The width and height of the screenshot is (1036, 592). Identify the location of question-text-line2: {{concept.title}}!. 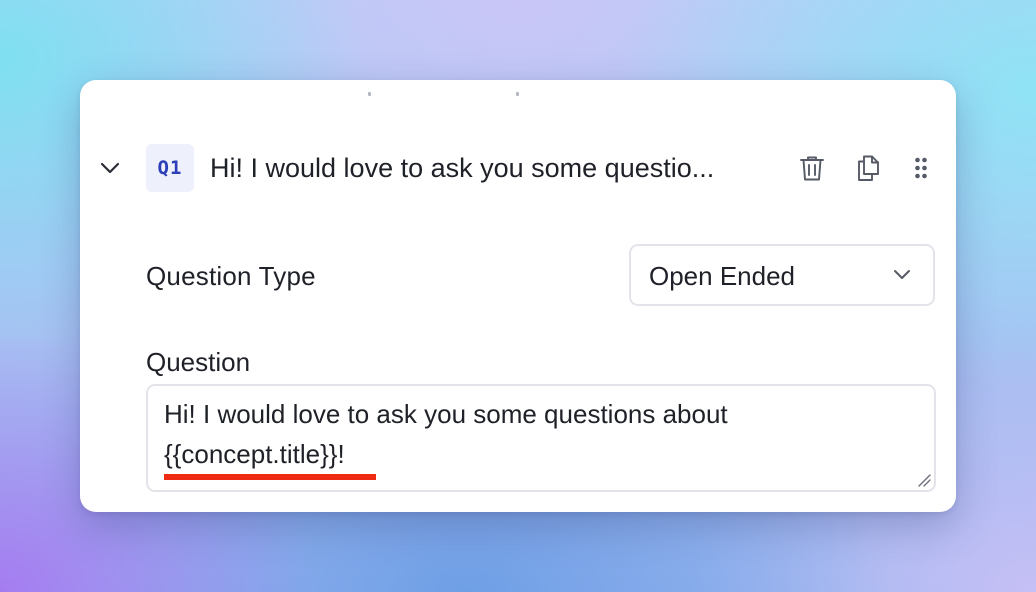
(254, 454).